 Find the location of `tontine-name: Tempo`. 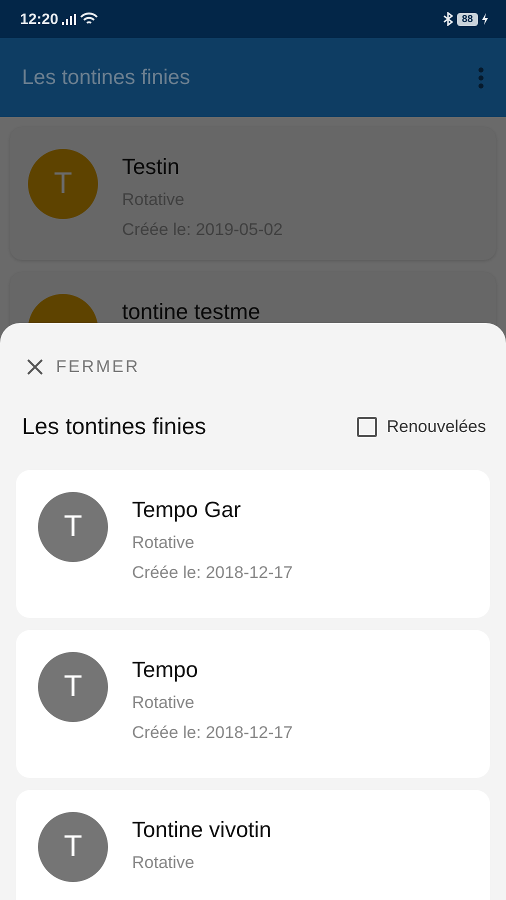

tontine-name: Tempo is located at coordinates (166, 670).